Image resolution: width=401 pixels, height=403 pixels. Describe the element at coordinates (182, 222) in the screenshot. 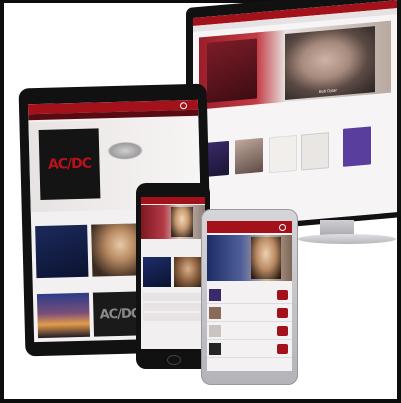

I see `phone-banner-portrait` at that location.